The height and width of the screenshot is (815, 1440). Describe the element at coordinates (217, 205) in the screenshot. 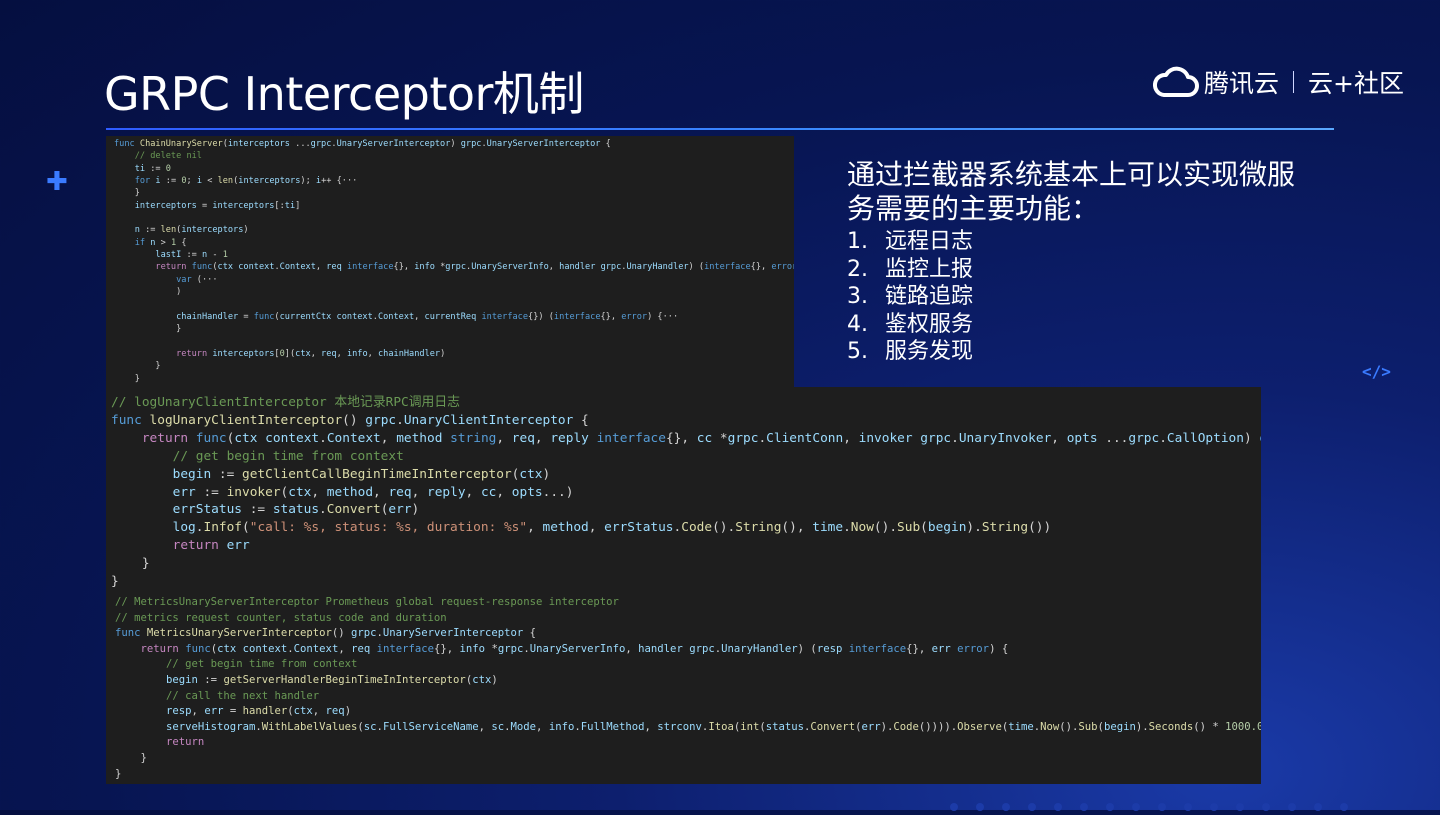

I see `code-line: interceptors = interceptors[:ti]` at that location.